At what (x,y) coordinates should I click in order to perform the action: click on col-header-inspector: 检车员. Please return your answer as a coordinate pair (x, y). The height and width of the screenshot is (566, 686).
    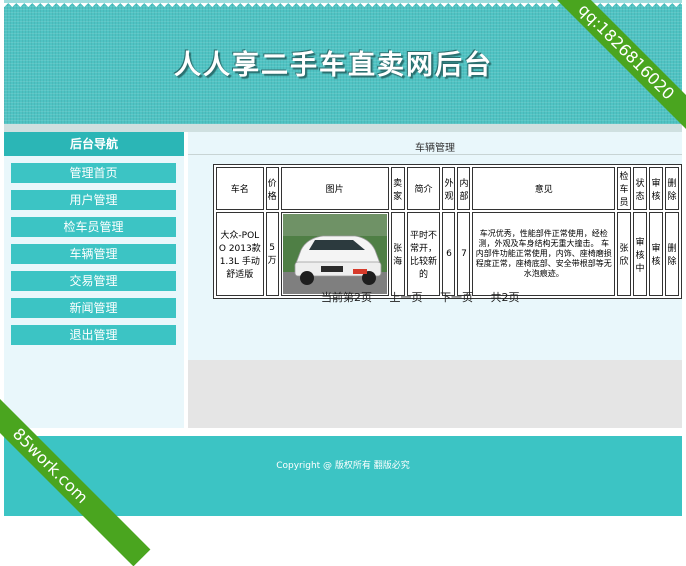
    Looking at the image, I should click on (624, 188).